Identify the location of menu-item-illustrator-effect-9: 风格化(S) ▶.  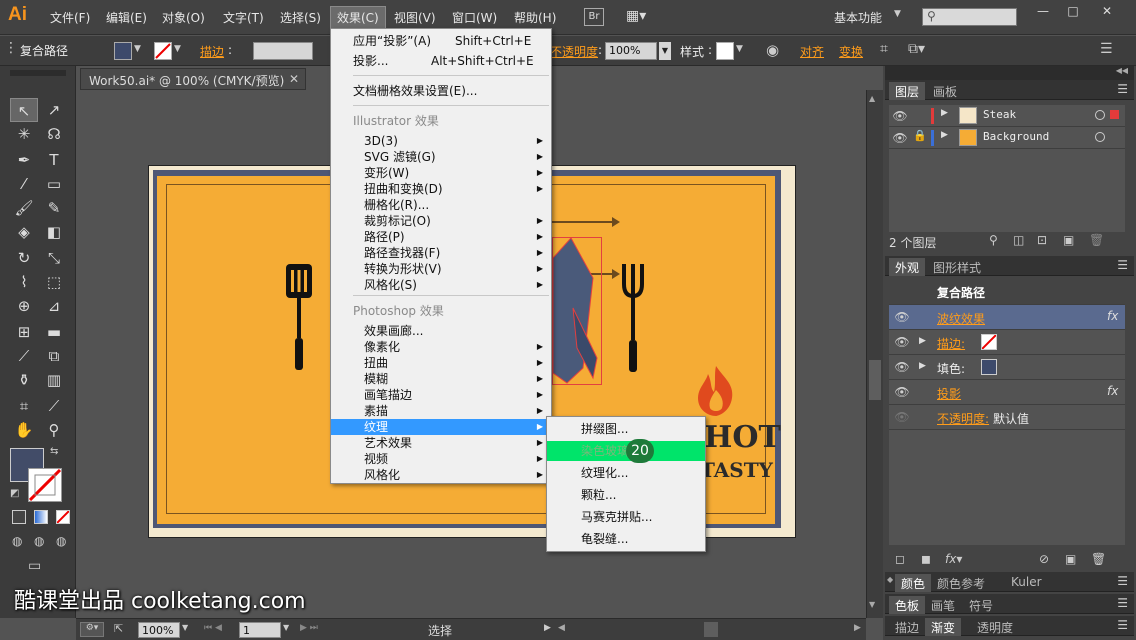
(441, 285).